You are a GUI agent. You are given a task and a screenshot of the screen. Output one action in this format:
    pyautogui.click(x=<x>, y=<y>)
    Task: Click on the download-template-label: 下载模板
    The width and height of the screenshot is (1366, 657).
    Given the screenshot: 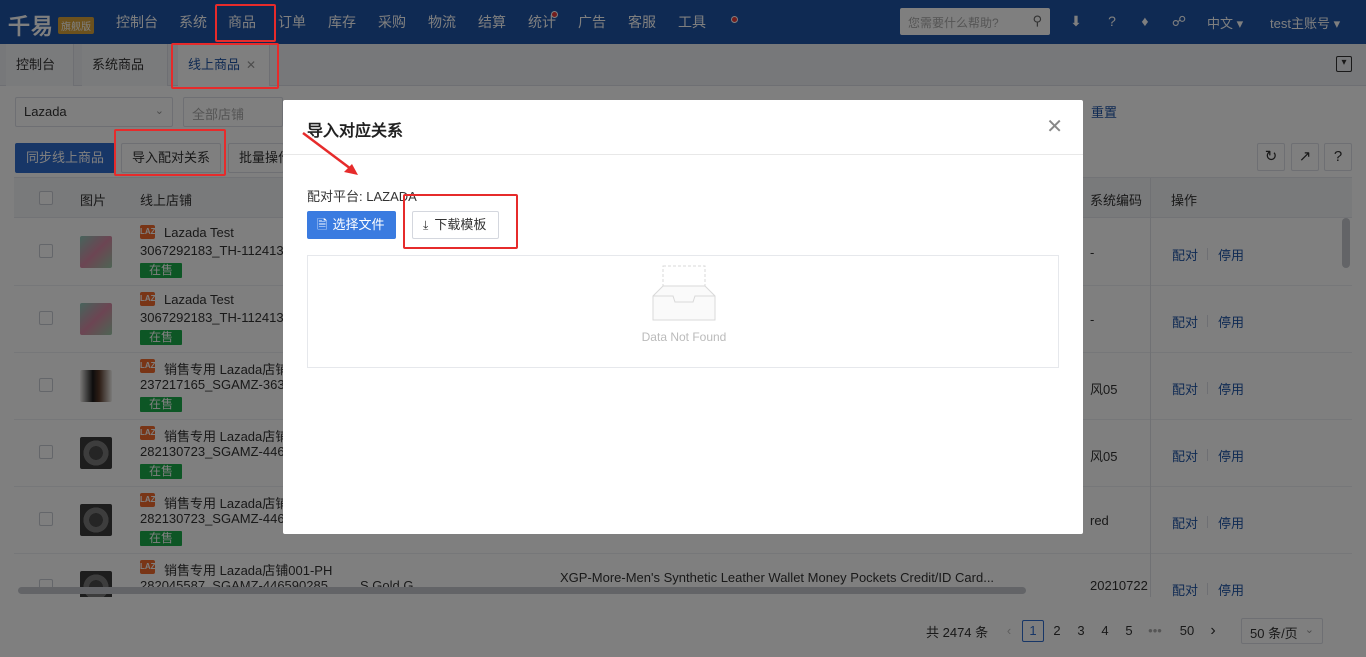 What is the action you would take?
    pyautogui.click(x=460, y=224)
    